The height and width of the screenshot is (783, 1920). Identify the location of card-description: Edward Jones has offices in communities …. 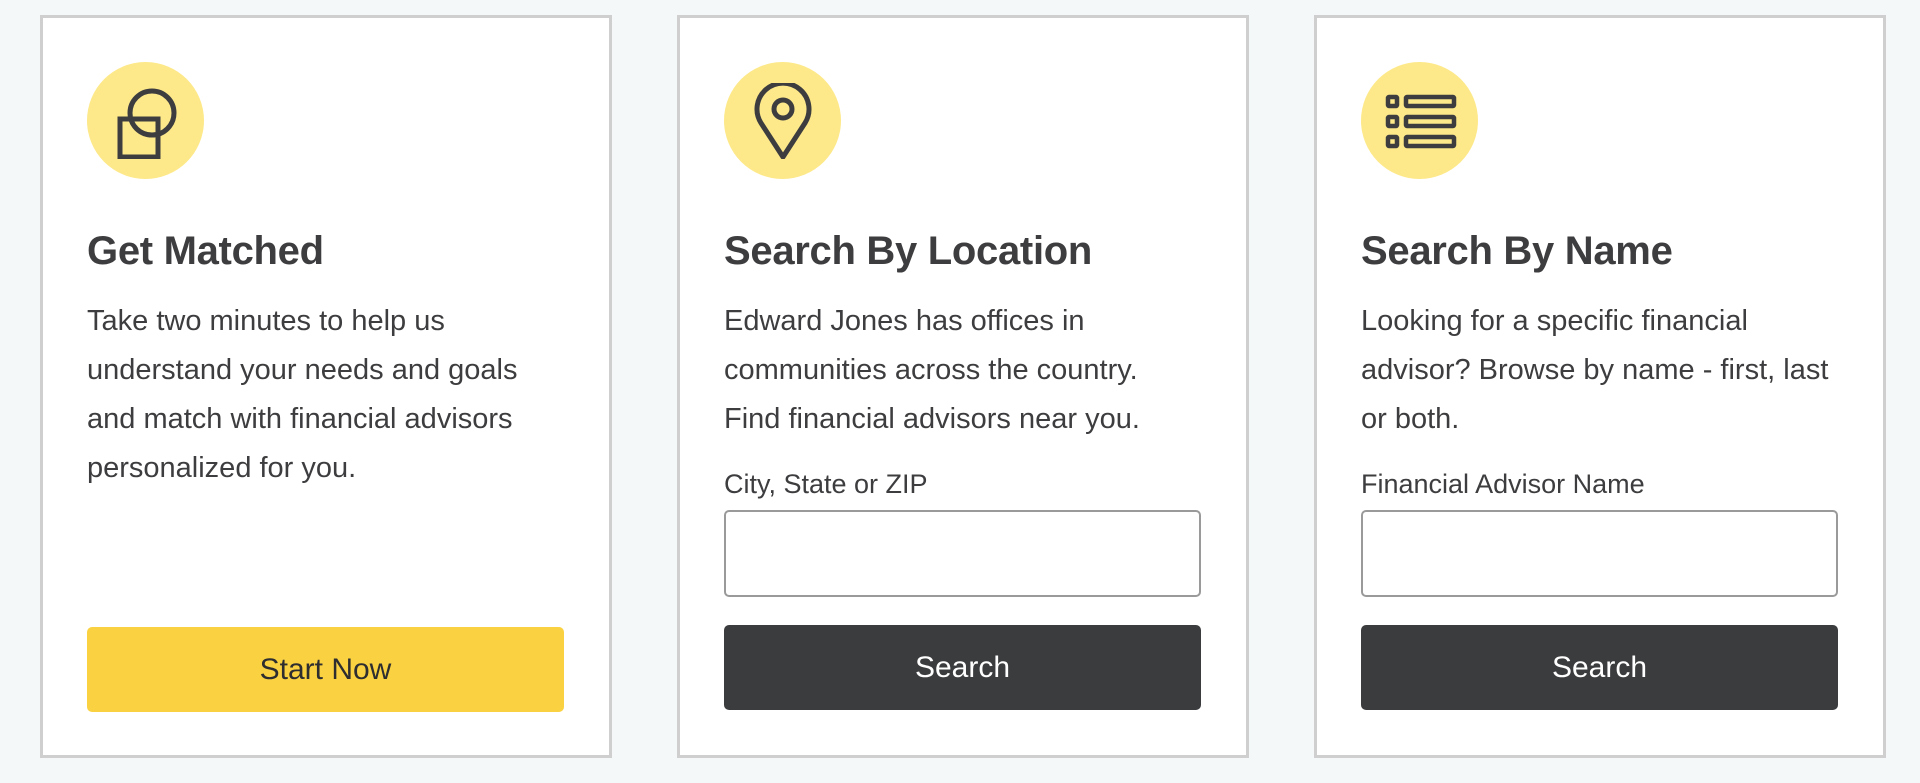
(932, 370).